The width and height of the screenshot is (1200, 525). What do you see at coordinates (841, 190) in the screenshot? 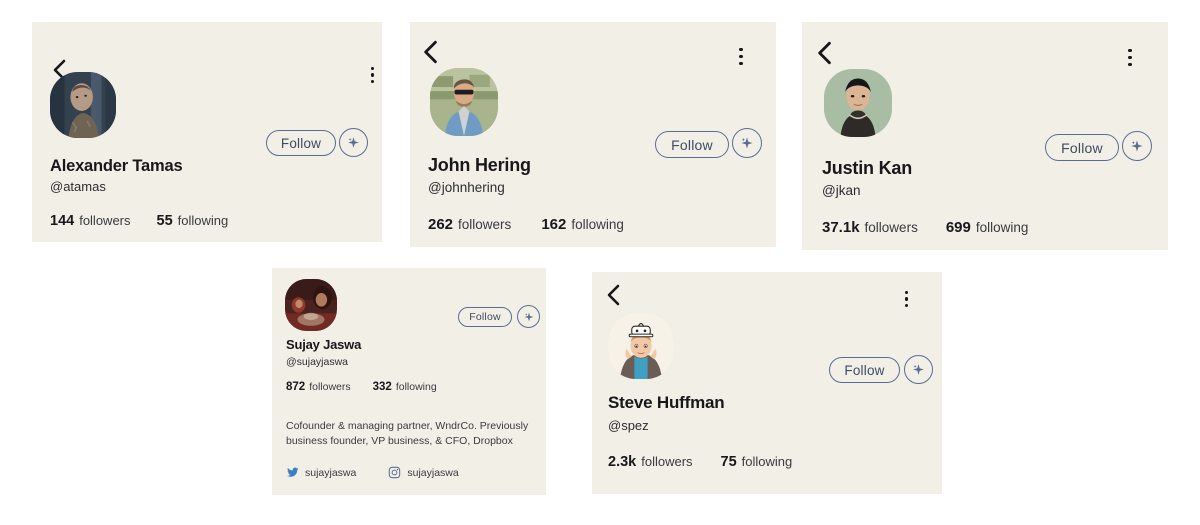
I see `profile-handle: @jkan` at bounding box center [841, 190].